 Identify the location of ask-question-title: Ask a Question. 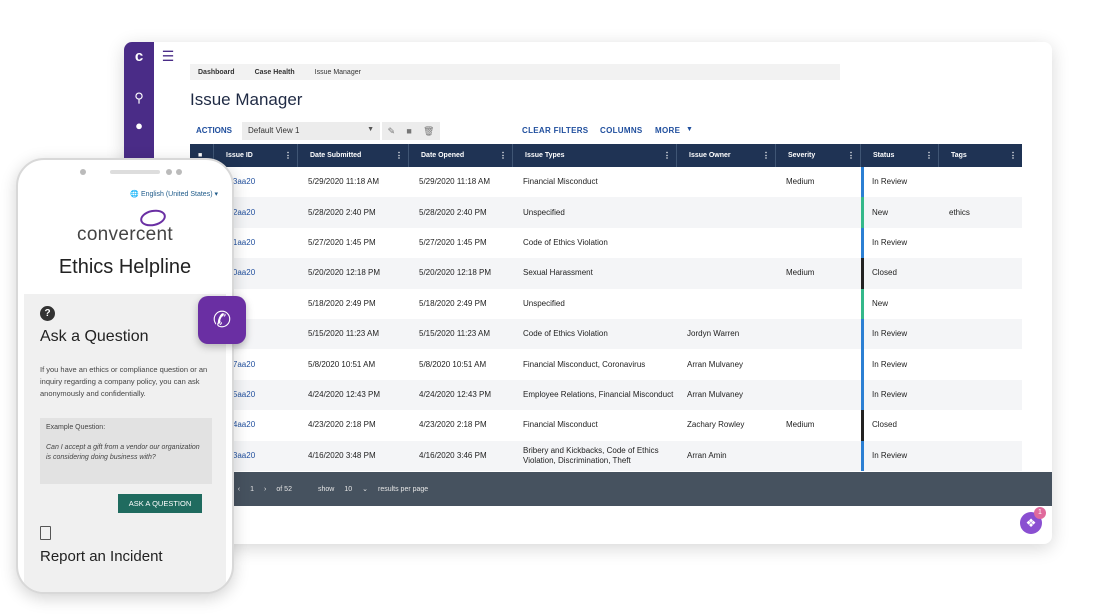
(94, 336).